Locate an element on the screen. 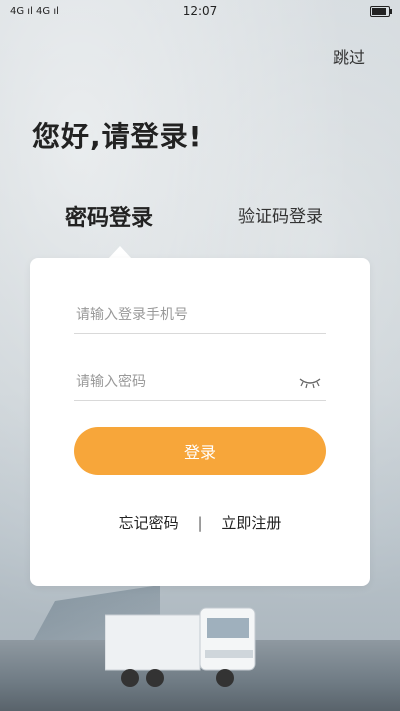 The image size is (400, 711). password-input is located at coordinates (181, 382).